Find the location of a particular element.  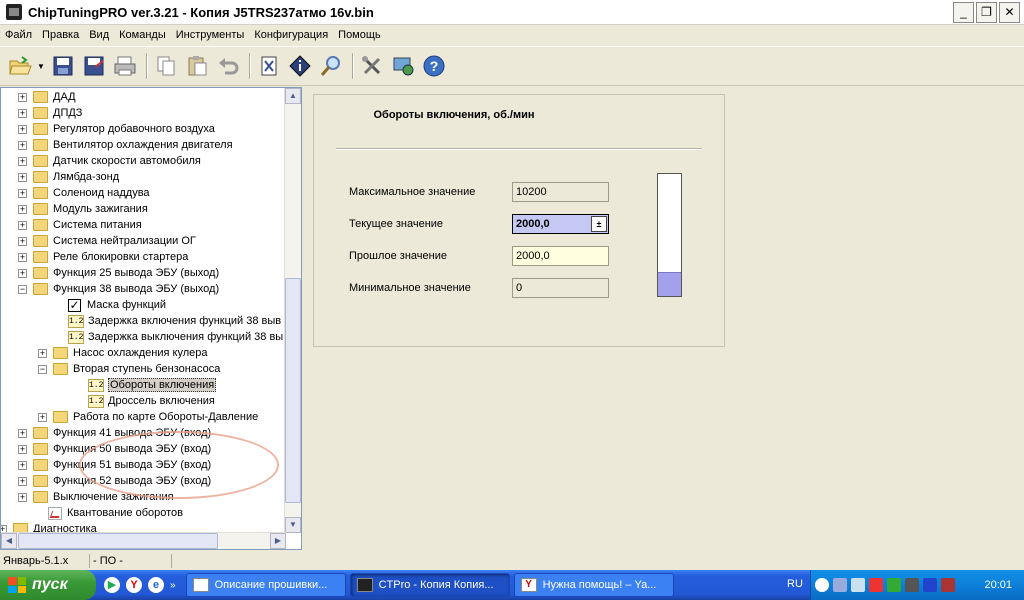

h-scroll-thumb is located at coordinates (118, 541).